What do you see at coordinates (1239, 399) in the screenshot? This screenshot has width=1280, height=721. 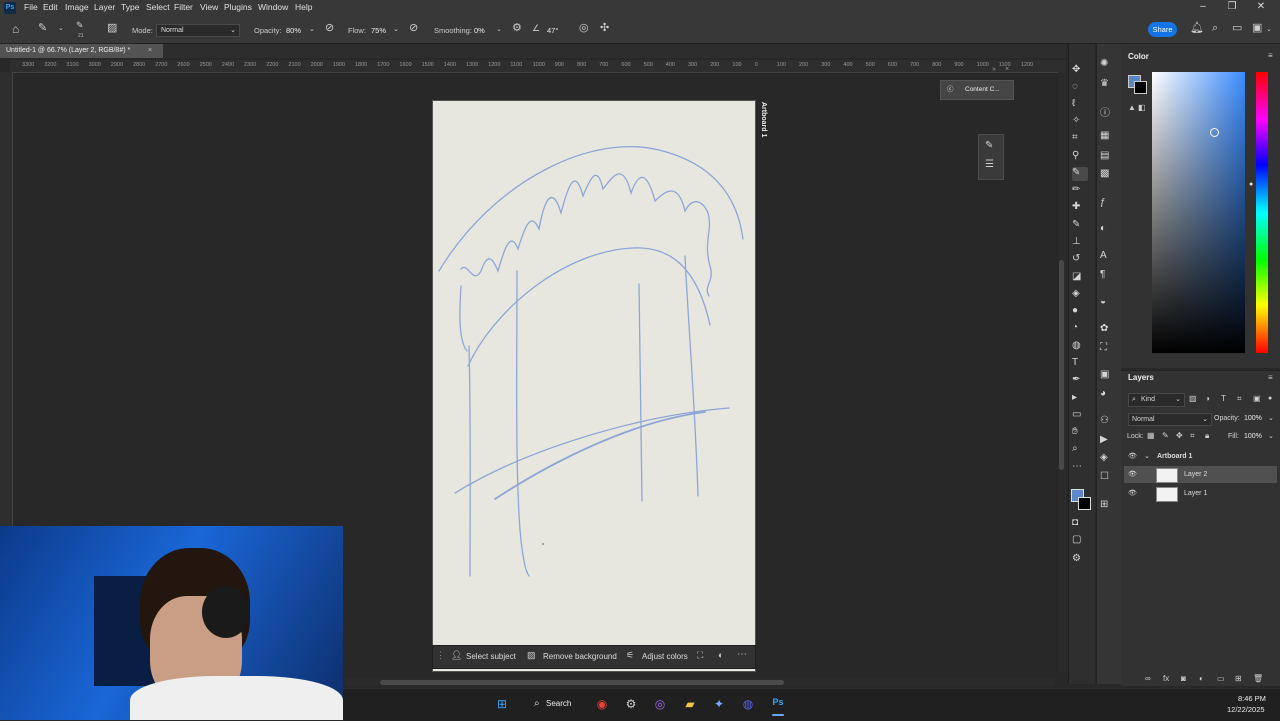 I see `filter-shape-icon: ⌗` at bounding box center [1239, 399].